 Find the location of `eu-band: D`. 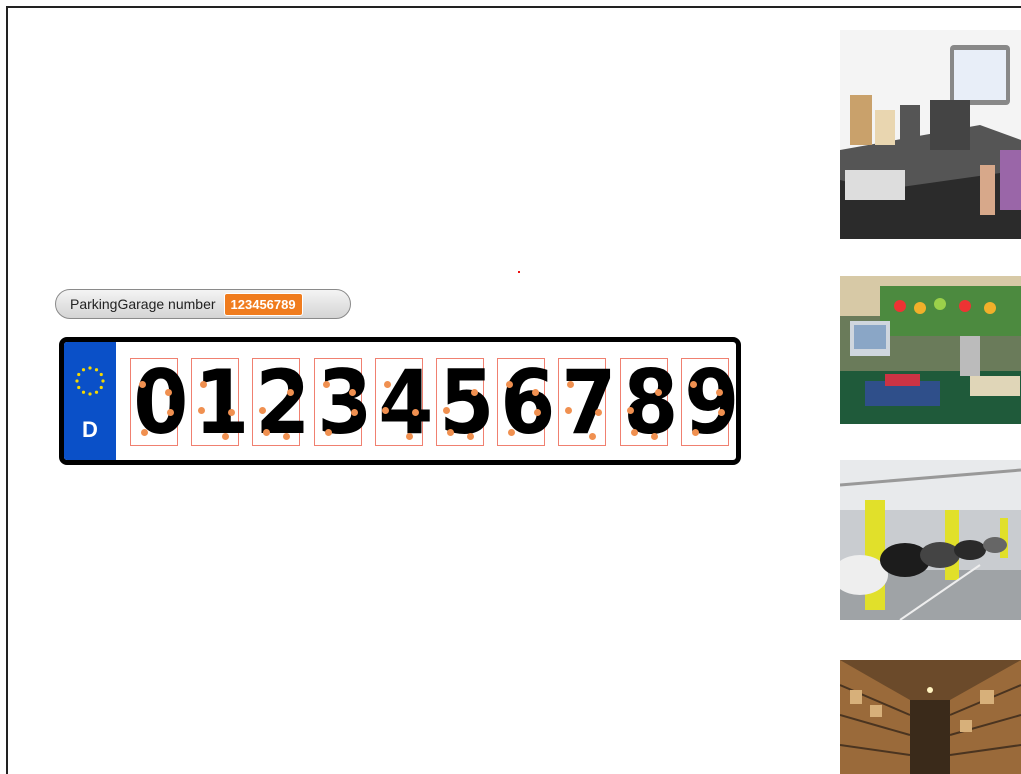

eu-band: D is located at coordinates (90, 401).